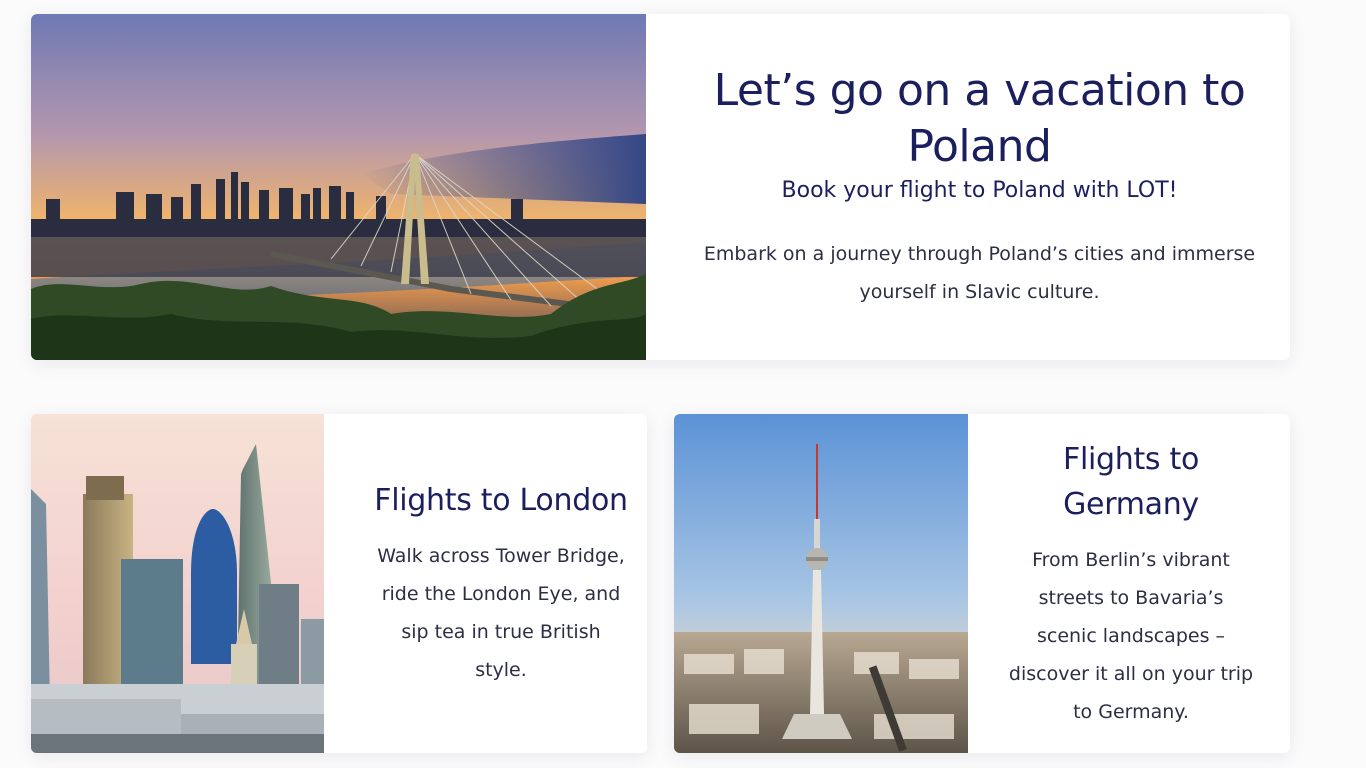 This screenshot has height=768, width=1366. What do you see at coordinates (979, 118) in the screenshot?
I see `poland-title: Let’s go on a vacation to Poland` at bounding box center [979, 118].